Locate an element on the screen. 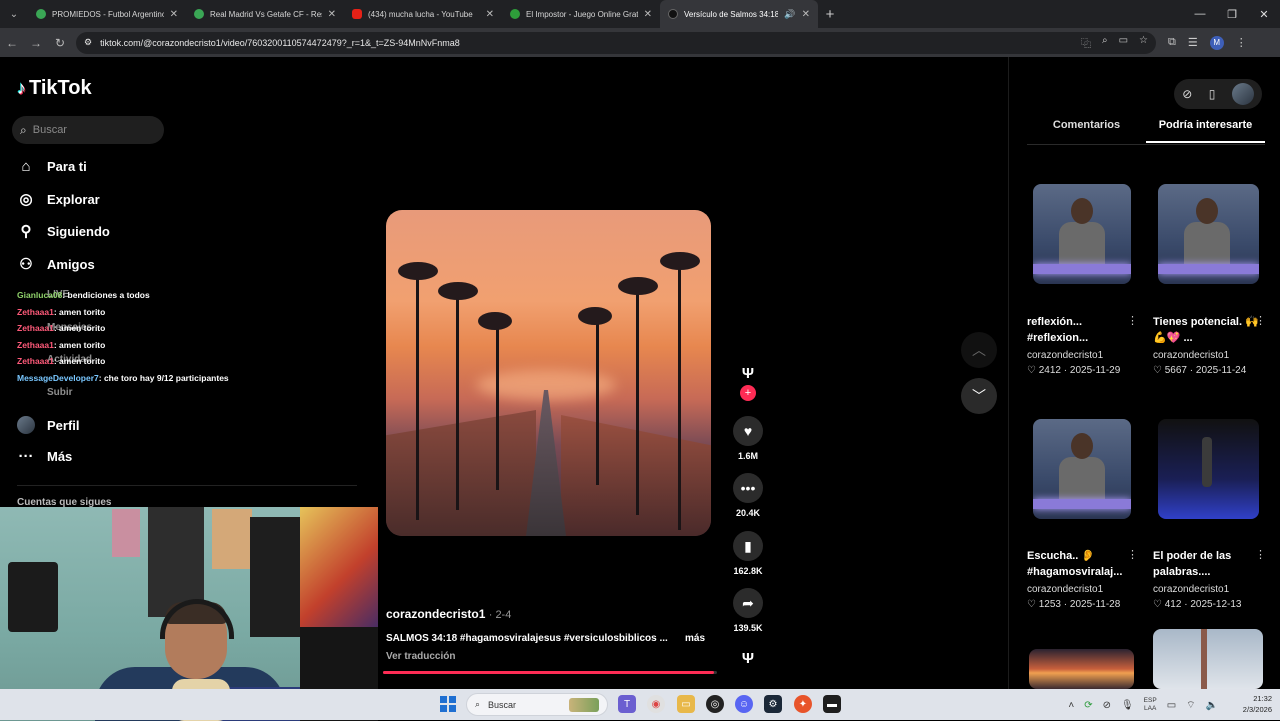 This screenshot has height=721, width=1280. user-avatar is located at coordinates (1242, 94).